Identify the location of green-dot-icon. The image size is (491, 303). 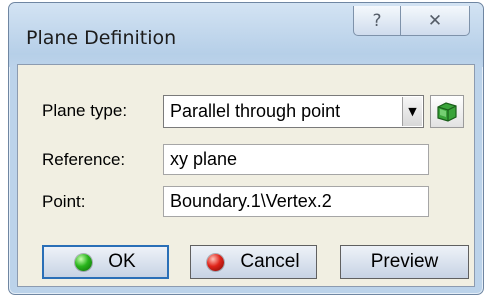
(84, 262).